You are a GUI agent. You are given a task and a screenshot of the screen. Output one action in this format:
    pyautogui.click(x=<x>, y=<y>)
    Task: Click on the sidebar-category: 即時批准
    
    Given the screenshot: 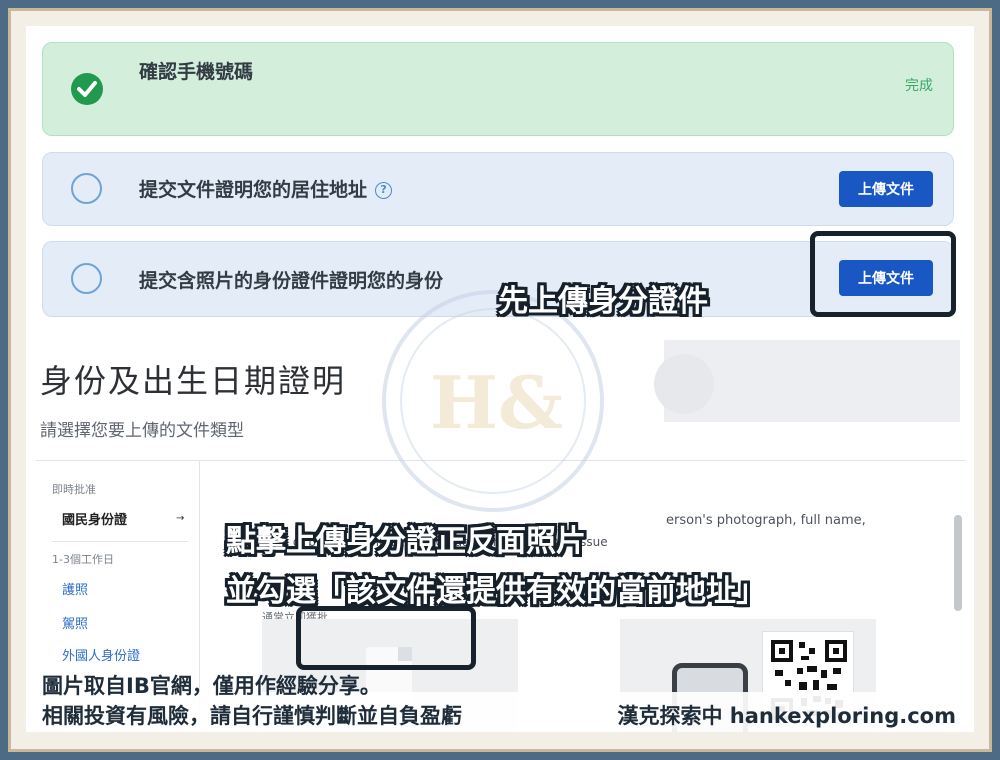 What is the action you would take?
    pyautogui.click(x=74, y=489)
    